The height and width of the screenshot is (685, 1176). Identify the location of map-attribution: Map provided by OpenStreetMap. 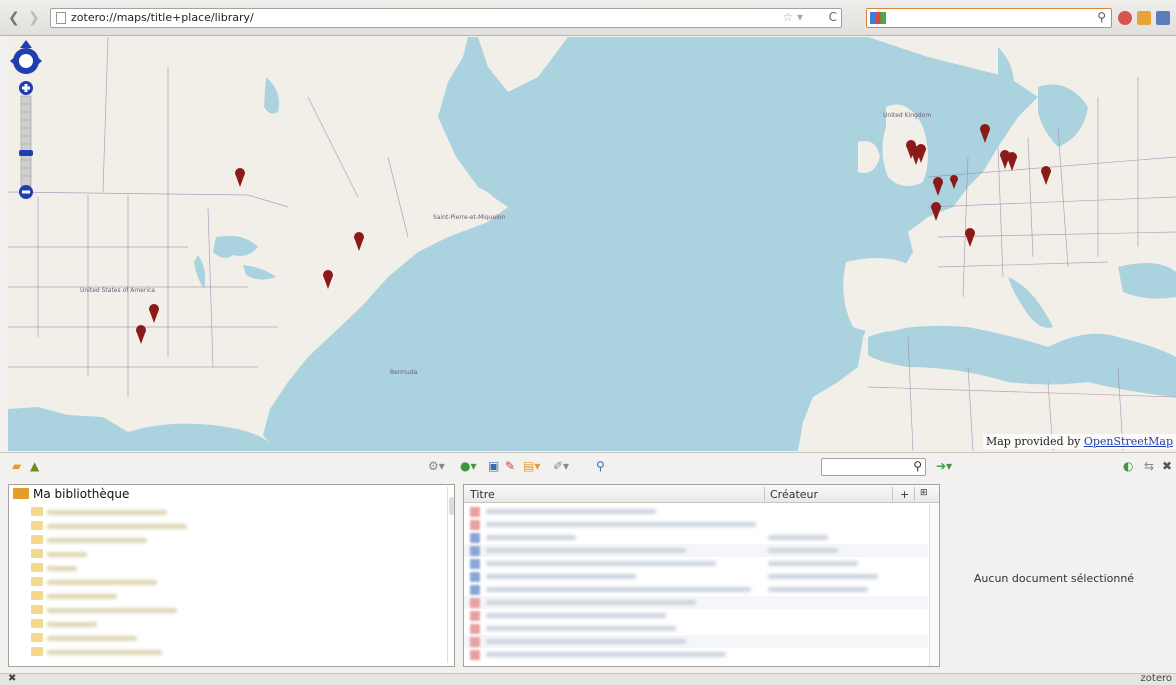
(1079, 441).